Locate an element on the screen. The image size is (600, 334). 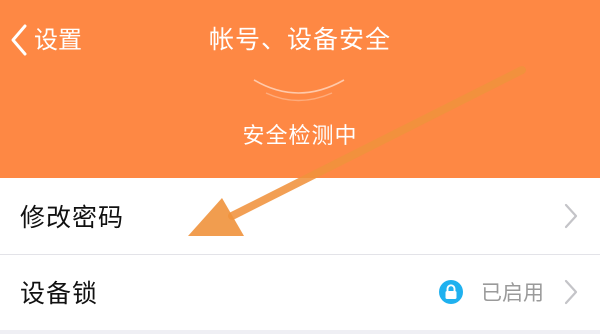
list-item-label: 修改密码 is located at coordinates (72, 217).